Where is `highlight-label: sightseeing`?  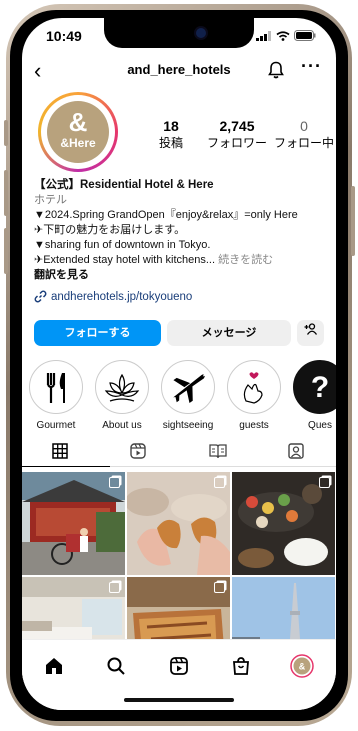
highlight-label: sightseeing is located at coordinates (188, 425).